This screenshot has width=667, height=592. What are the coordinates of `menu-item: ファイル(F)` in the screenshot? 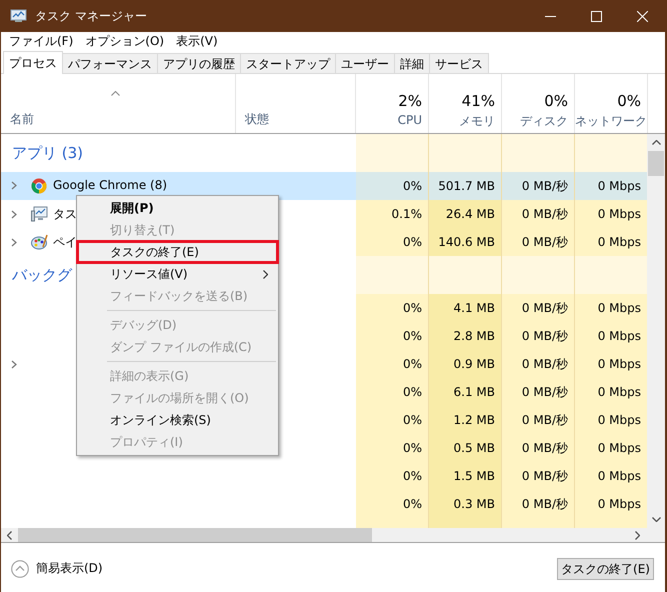 It's located at (41, 41).